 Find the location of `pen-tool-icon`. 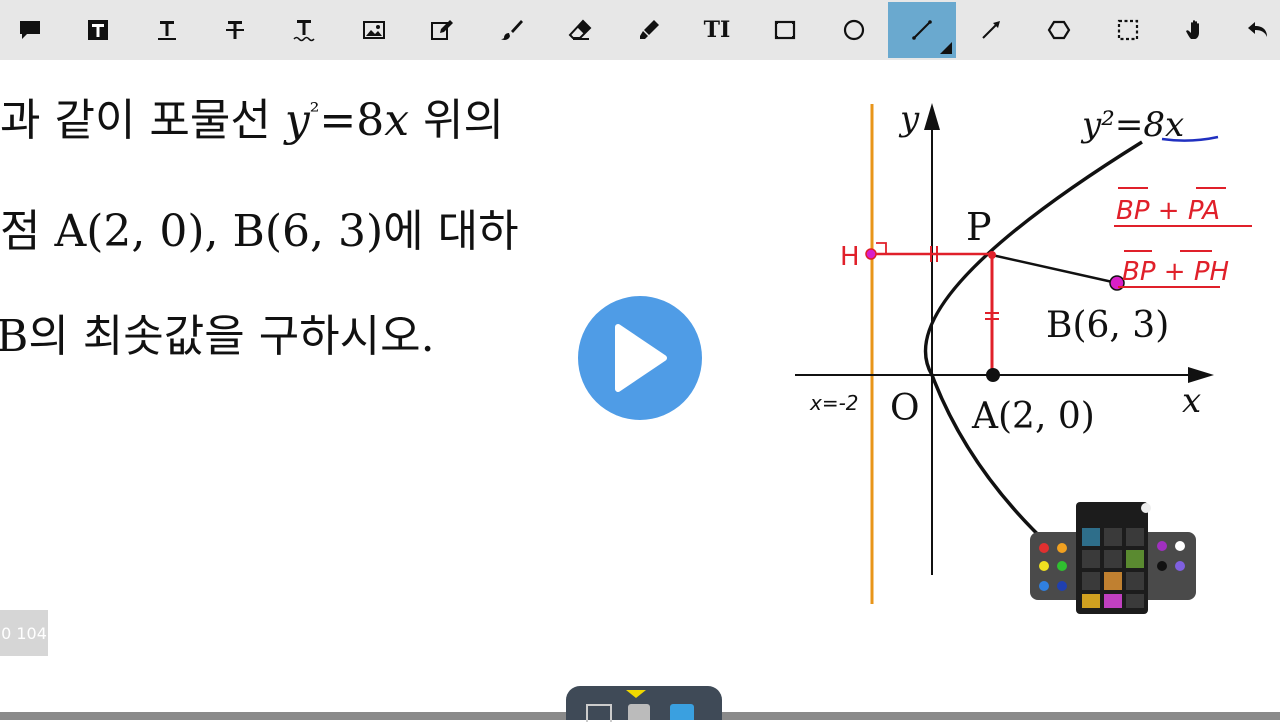

pen-tool-icon is located at coordinates (1091, 537).